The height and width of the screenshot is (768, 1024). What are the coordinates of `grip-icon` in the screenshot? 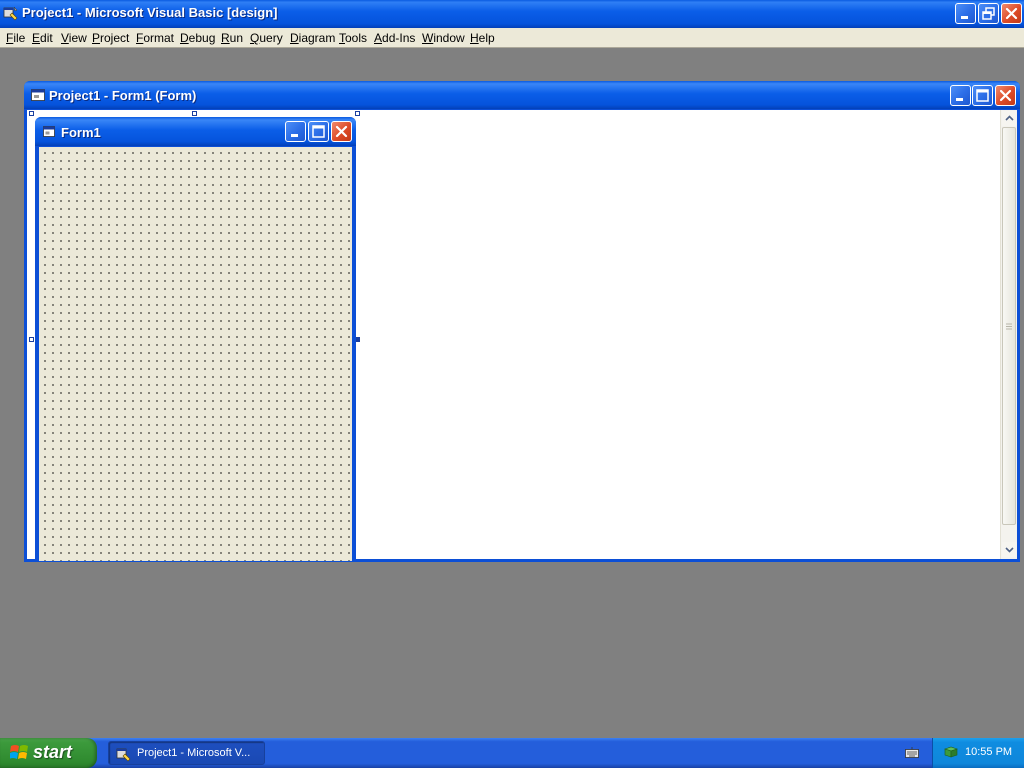 It's located at (1009, 326).